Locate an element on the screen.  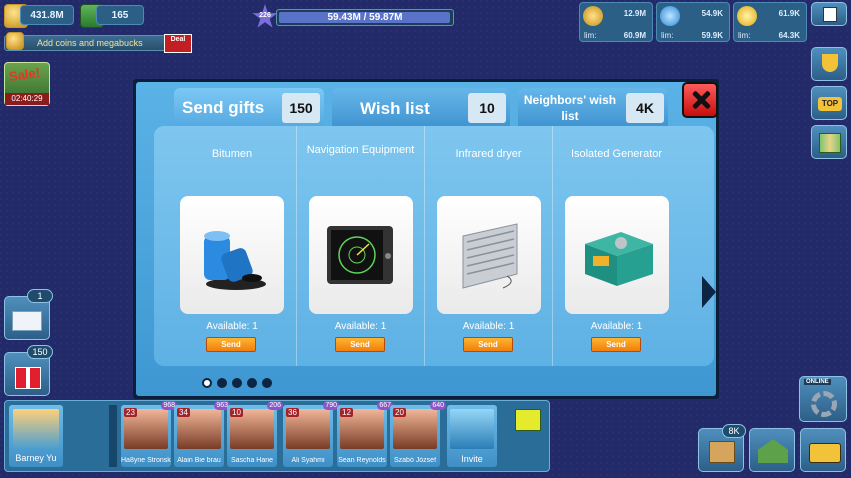
friend-slot: 23 968 Ha8yne Stronskin is located at coordinates (149, 434).